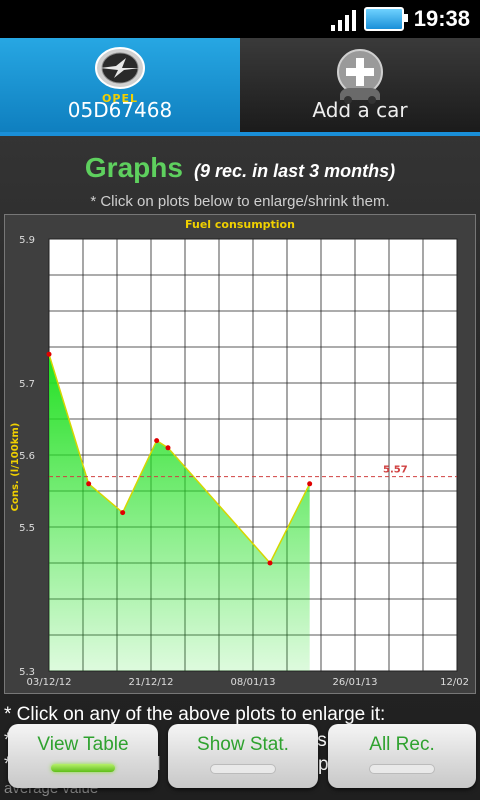 The width and height of the screenshot is (480, 800). Describe the element at coordinates (343, 19) in the screenshot. I see `signal-icon` at that location.